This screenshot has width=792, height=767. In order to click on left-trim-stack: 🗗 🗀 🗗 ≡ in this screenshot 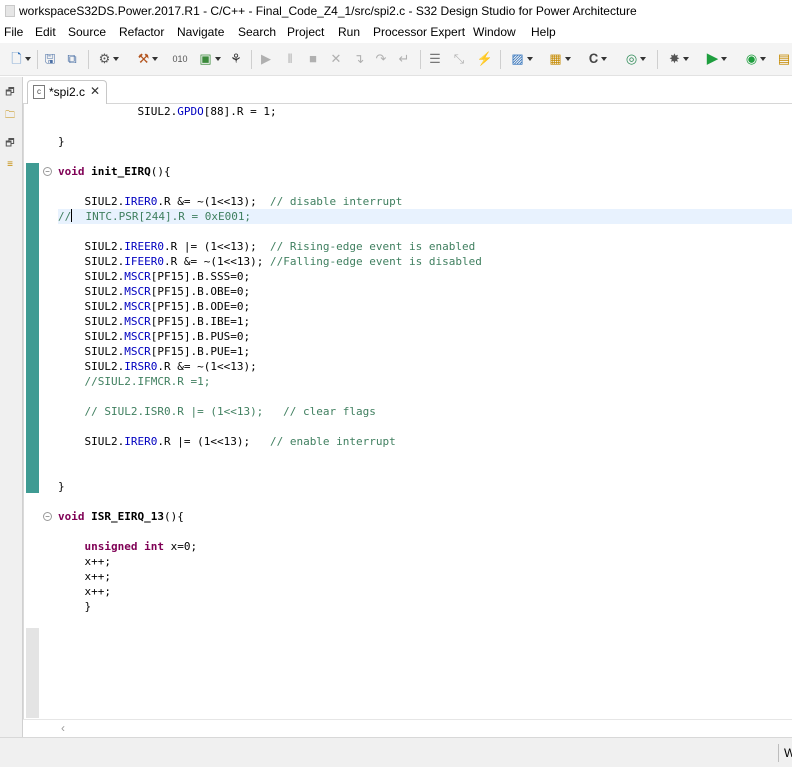, I will do `click(11, 422)`.